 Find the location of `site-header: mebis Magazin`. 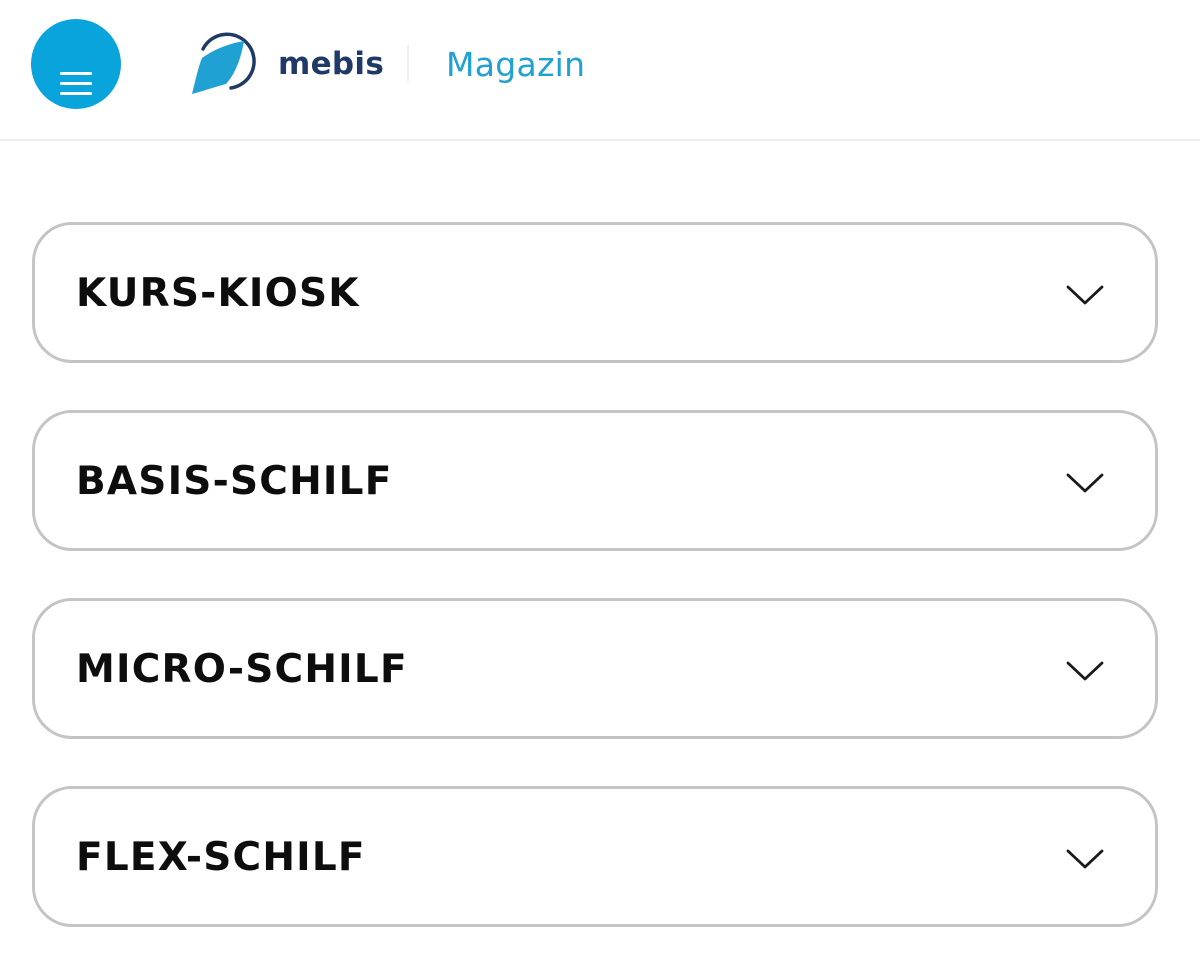

site-header: mebis Magazin is located at coordinates (600, 70).